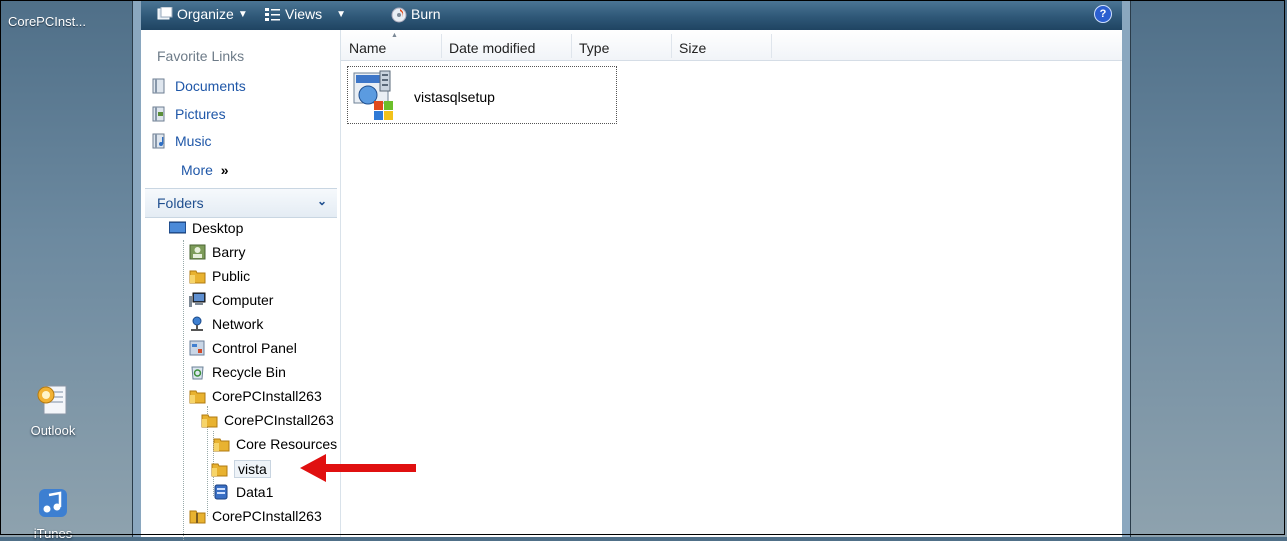 Image resolution: width=1287 pixels, height=541 pixels. Describe the element at coordinates (197, 324) in the screenshot. I see `network-icon` at that location.